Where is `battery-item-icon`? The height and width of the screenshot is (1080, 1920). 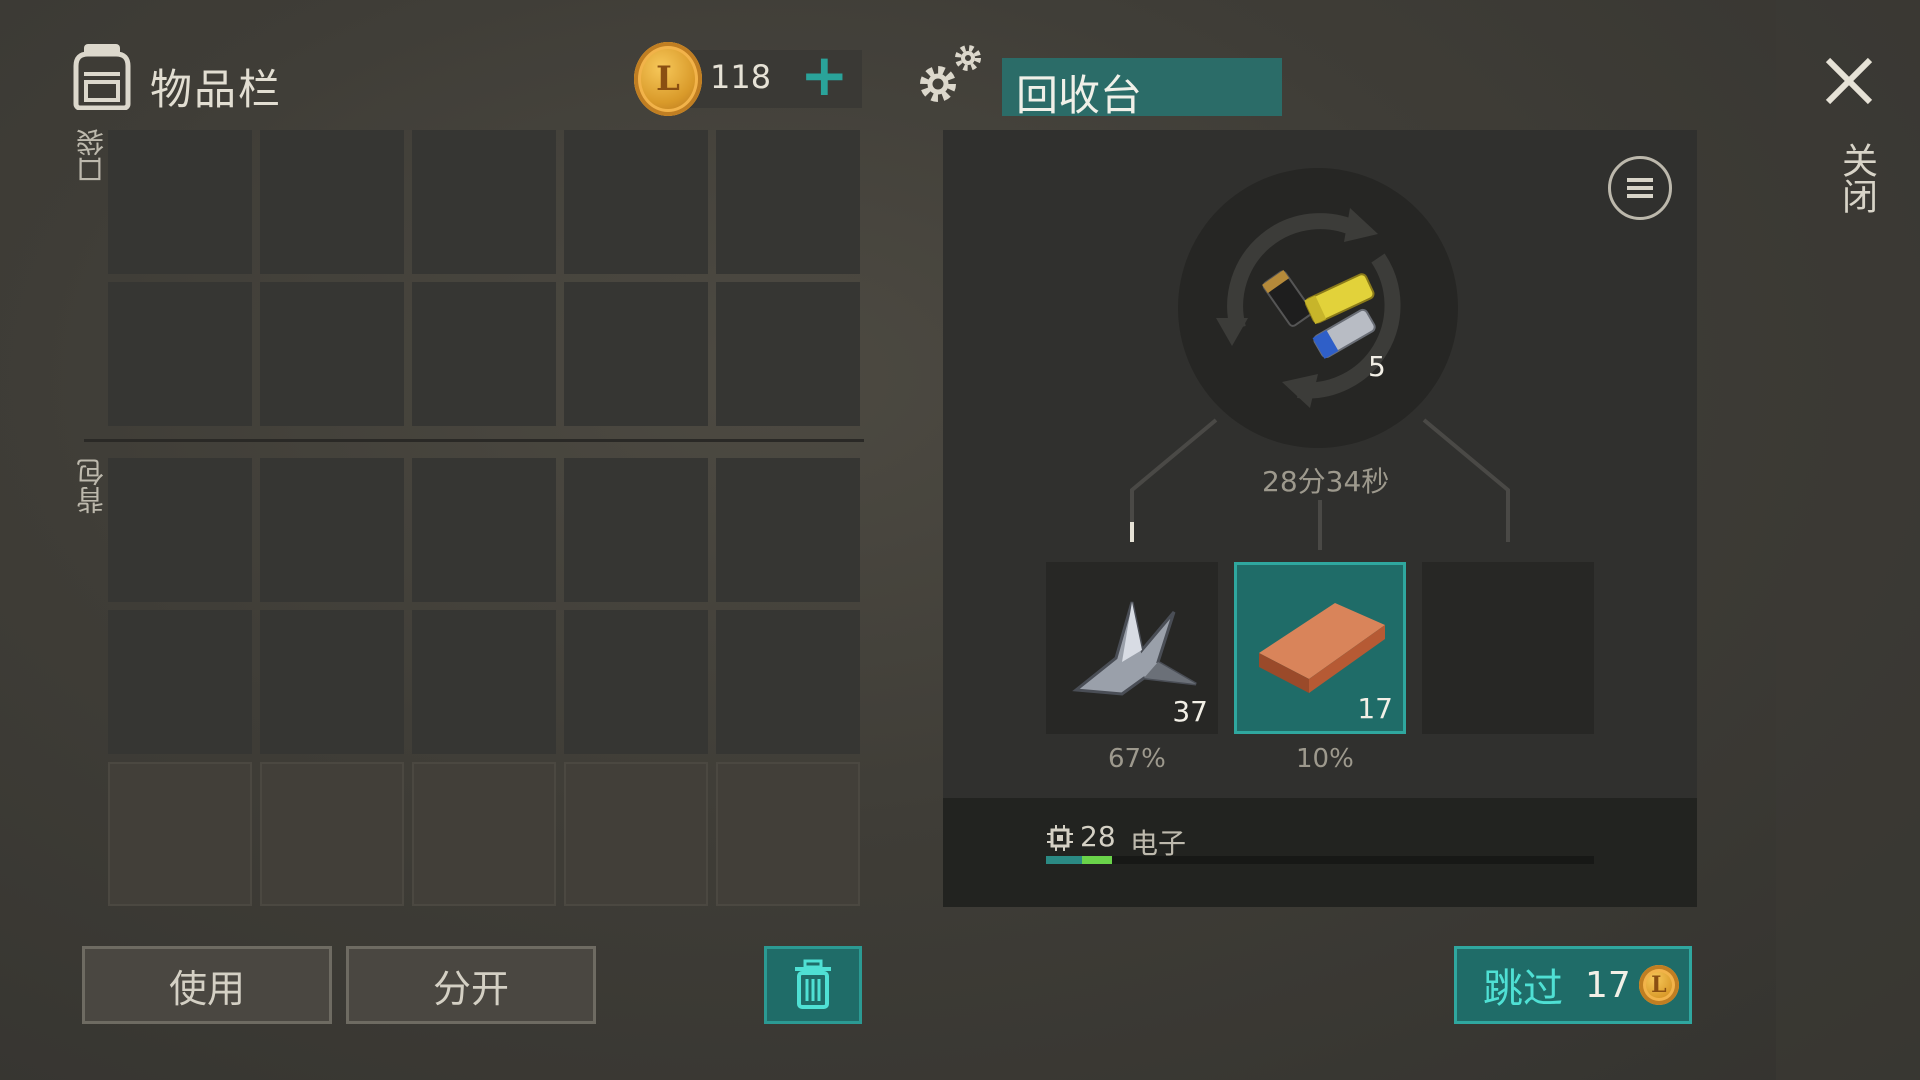
battery-item-icon is located at coordinates (1319, 314).